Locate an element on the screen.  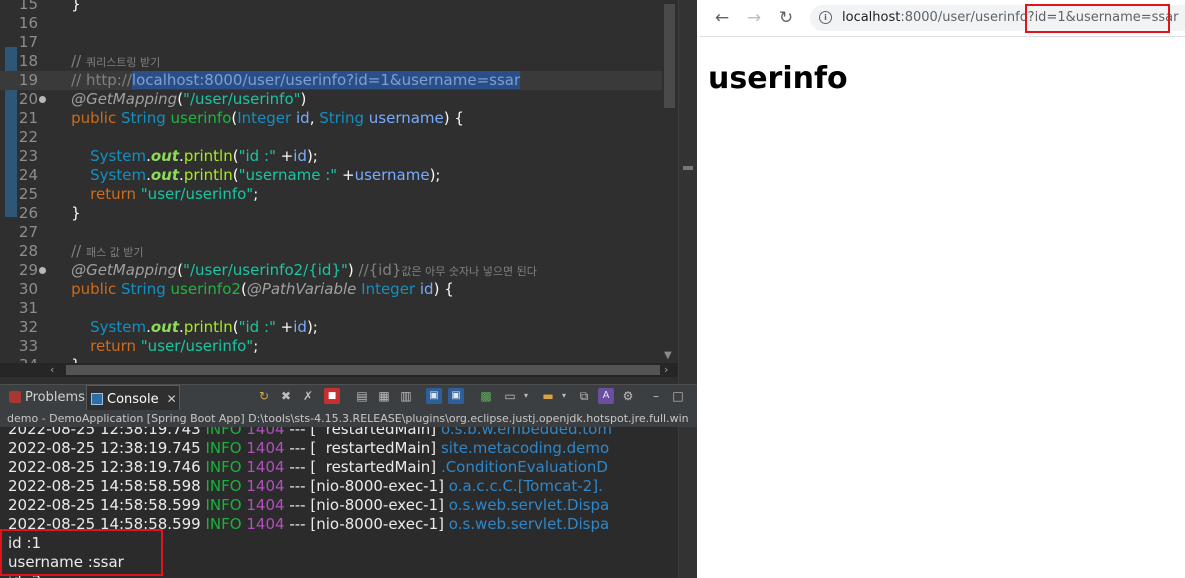
code-token: Integer is located at coordinates (266, 118).